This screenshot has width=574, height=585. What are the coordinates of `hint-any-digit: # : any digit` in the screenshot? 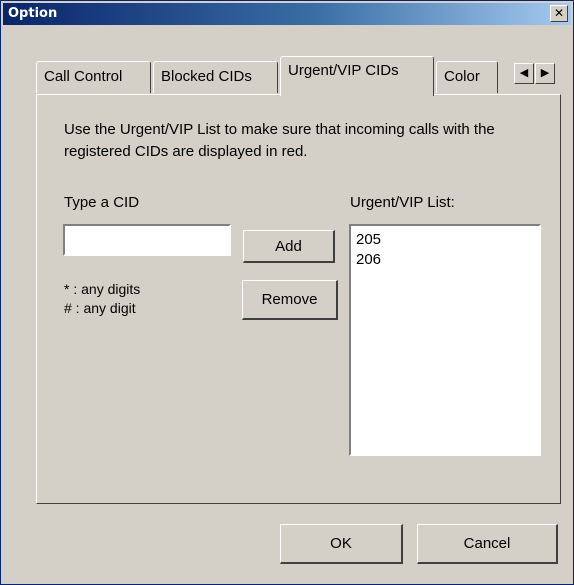 It's located at (100, 308).